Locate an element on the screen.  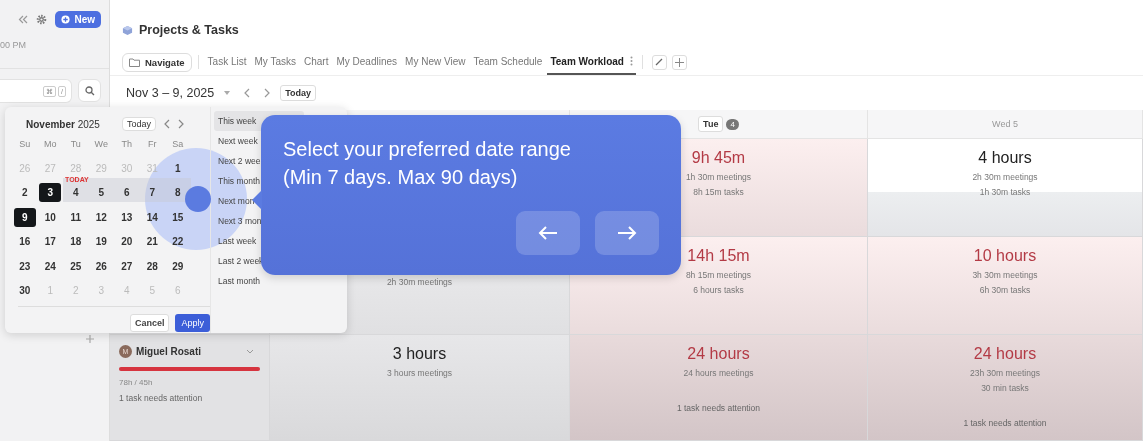
more-icon is located at coordinates (631, 61).